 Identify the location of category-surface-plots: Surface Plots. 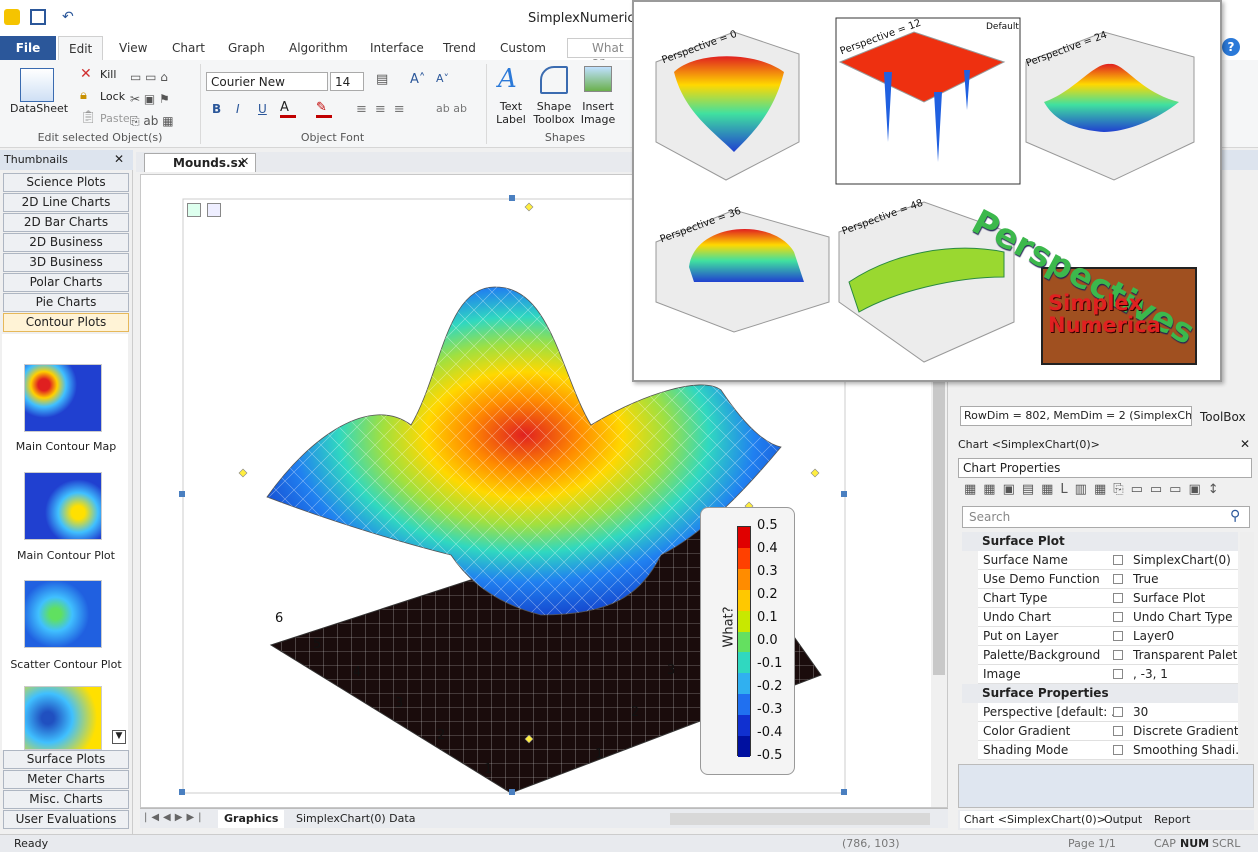
(66, 759).